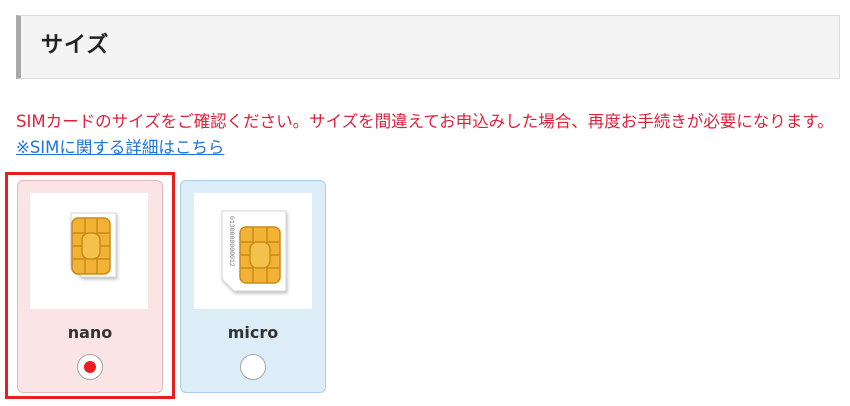 The image size is (850, 406). I want to click on nano-sim-image, so click(89, 251).